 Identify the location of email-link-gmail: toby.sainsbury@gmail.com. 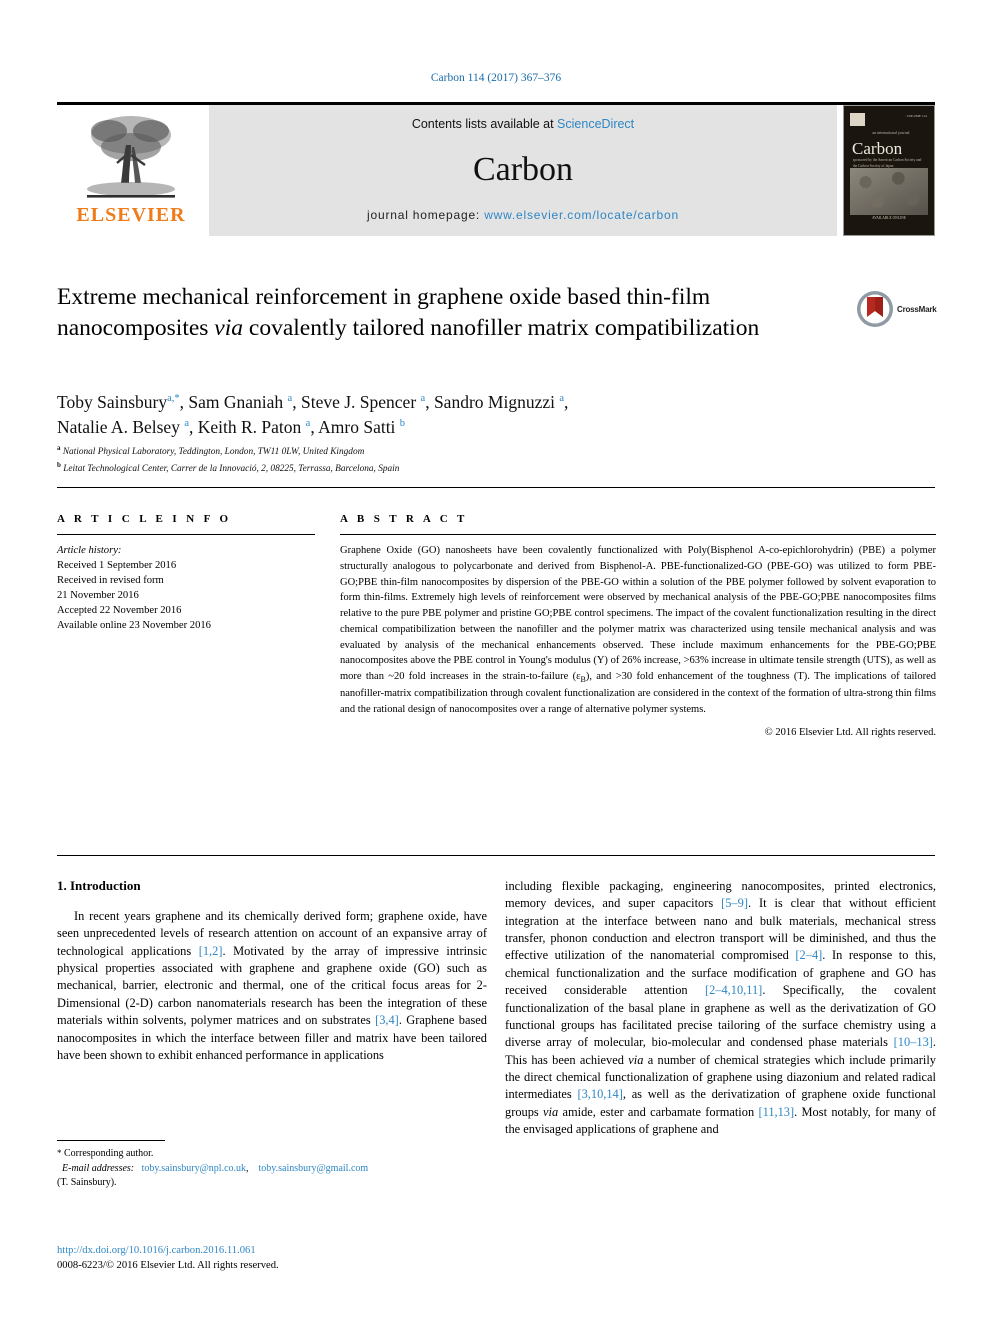
(314, 1168).